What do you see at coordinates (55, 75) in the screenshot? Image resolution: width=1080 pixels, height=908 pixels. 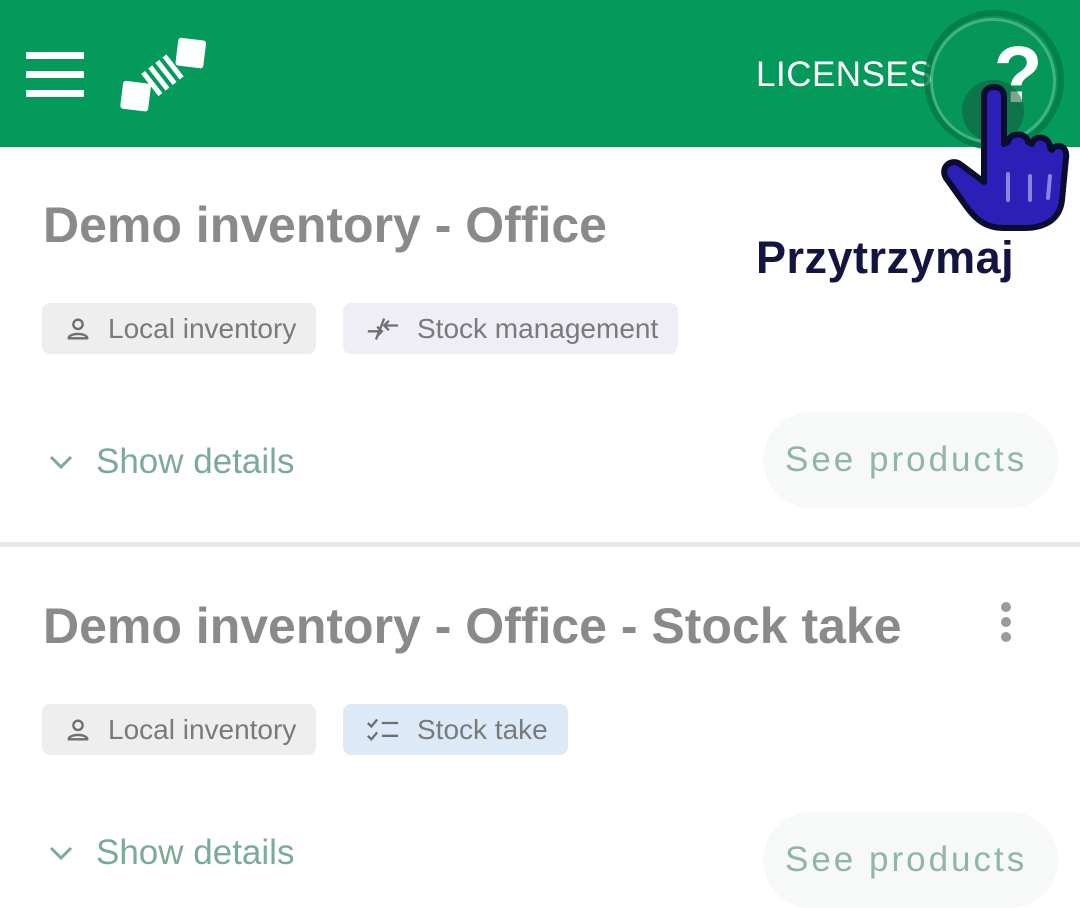 I see `menu-button` at bounding box center [55, 75].